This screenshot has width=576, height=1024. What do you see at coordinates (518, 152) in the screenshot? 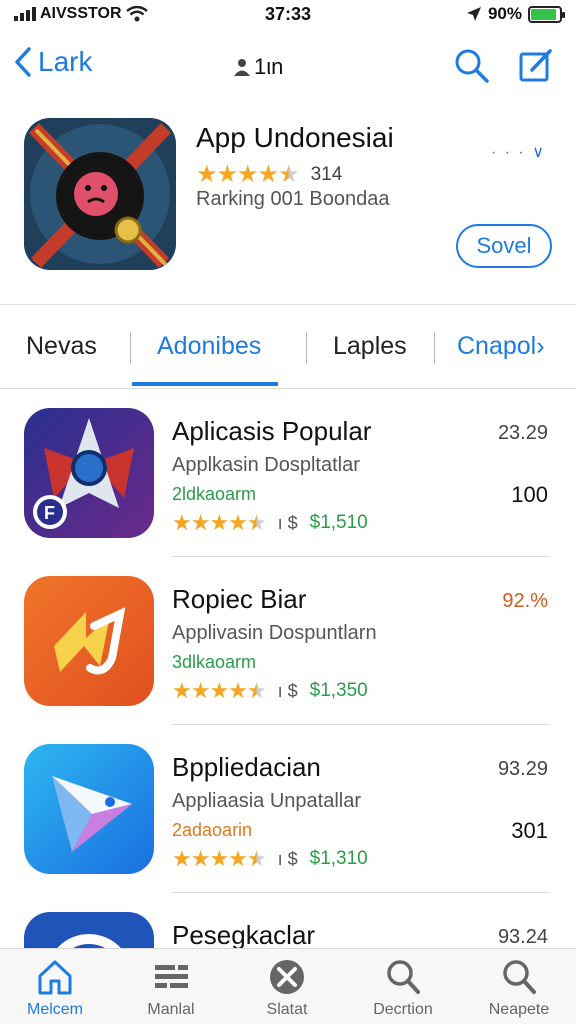
I see `more-button: · · · ∨` at bounding box center [518, 152].